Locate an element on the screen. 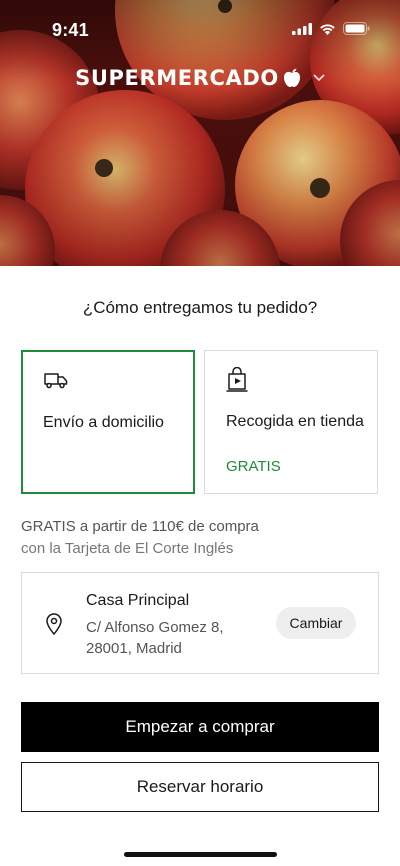  option-store-label: Recogida en tienda is located at coordinates (295, 421).